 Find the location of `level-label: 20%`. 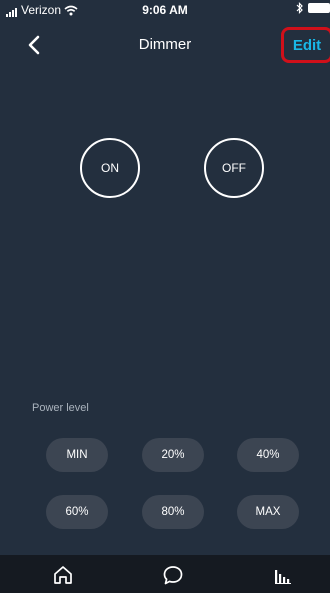

level-label: 20% is located at coordinates (173, 455).